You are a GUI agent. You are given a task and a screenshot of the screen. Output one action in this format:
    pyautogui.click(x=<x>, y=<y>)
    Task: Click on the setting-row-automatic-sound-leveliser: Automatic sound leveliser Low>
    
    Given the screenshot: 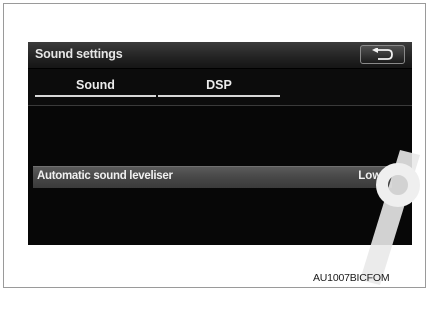 What is the action you would take?
    pyautogui.click(x=212, y=177)
    